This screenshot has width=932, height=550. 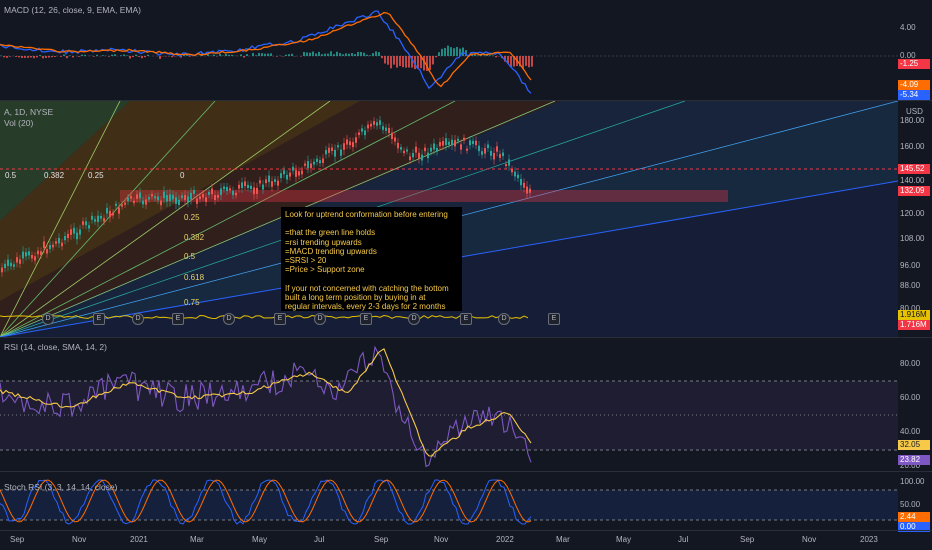 I want to click on price-tick: 96.00, so click(x=910, y=265).